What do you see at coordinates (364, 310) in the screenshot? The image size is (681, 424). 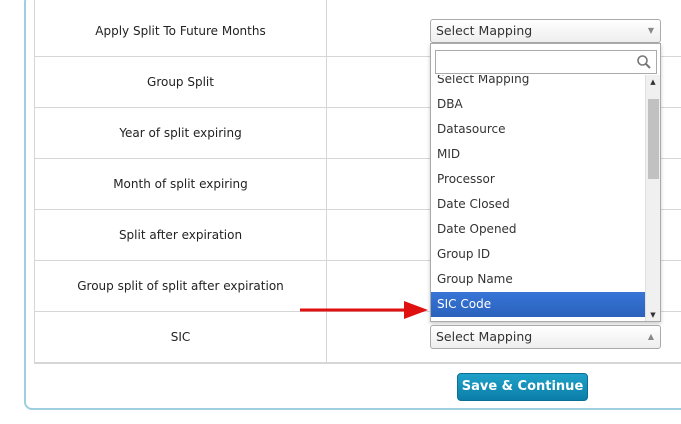 I see `red-arrow-annotation-icon` at bounding box center [364, 310].